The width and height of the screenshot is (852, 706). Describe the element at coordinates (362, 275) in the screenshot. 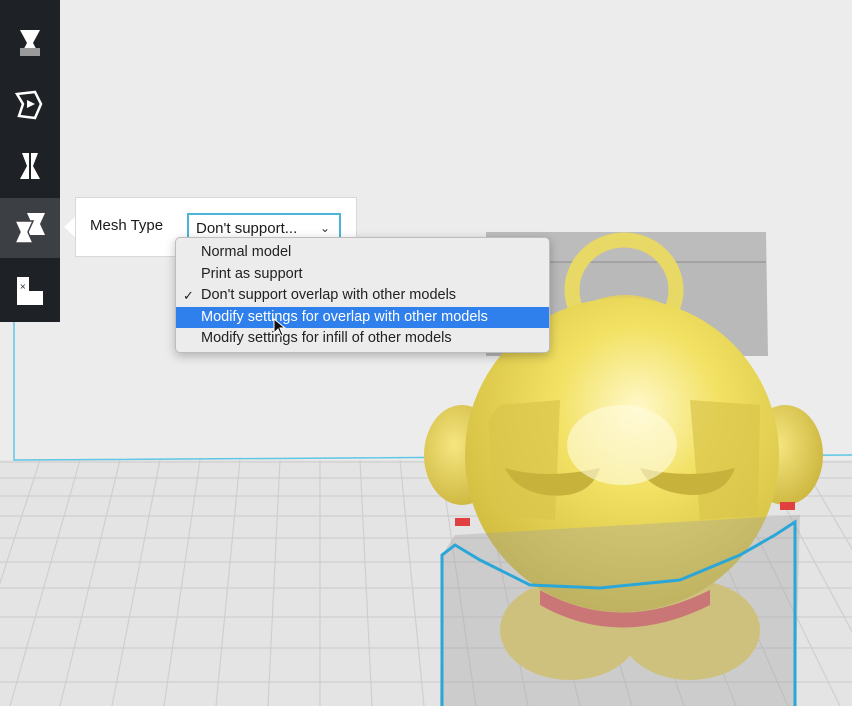

I see `option-print-as-support: Print as support` at that location.